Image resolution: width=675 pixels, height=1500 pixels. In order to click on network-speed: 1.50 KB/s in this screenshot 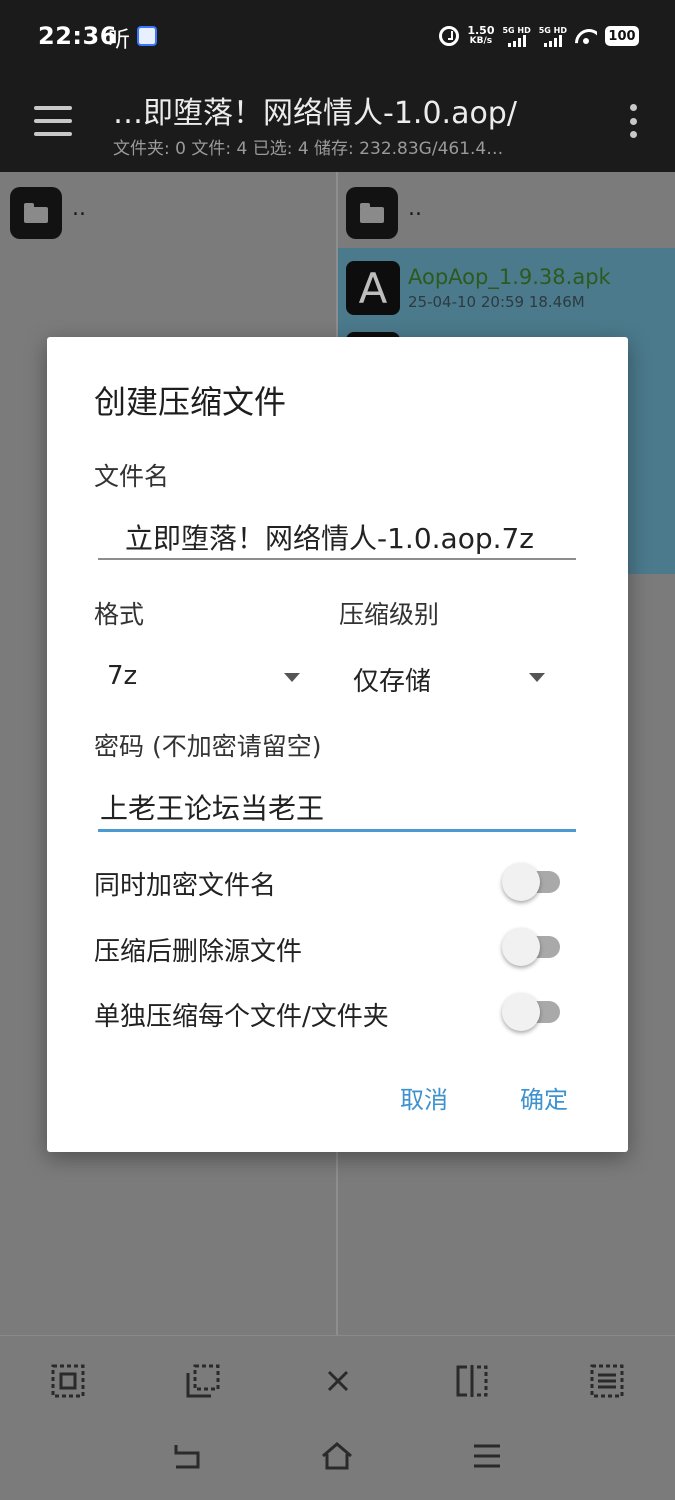, I will do `click(480, 36)`.